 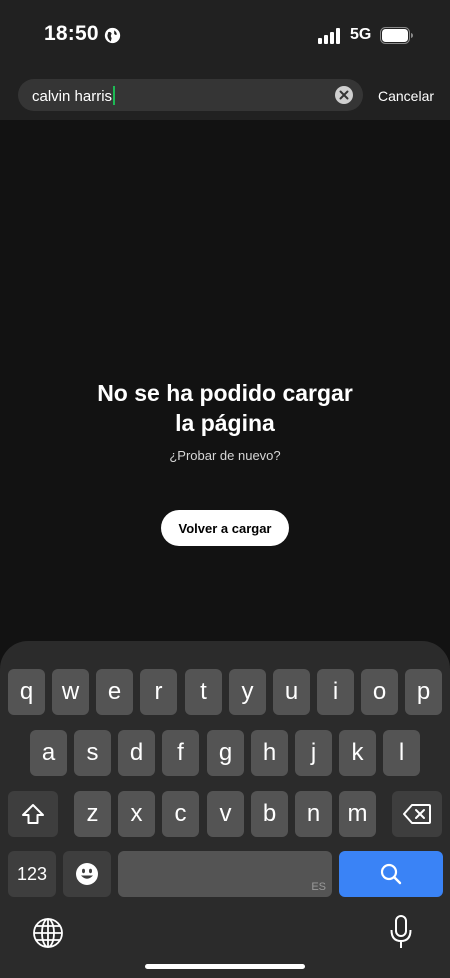 What do you see at coordinates (158, 692) in the screenshot?
I see `key-r: r` at bounding box center [158, 692].